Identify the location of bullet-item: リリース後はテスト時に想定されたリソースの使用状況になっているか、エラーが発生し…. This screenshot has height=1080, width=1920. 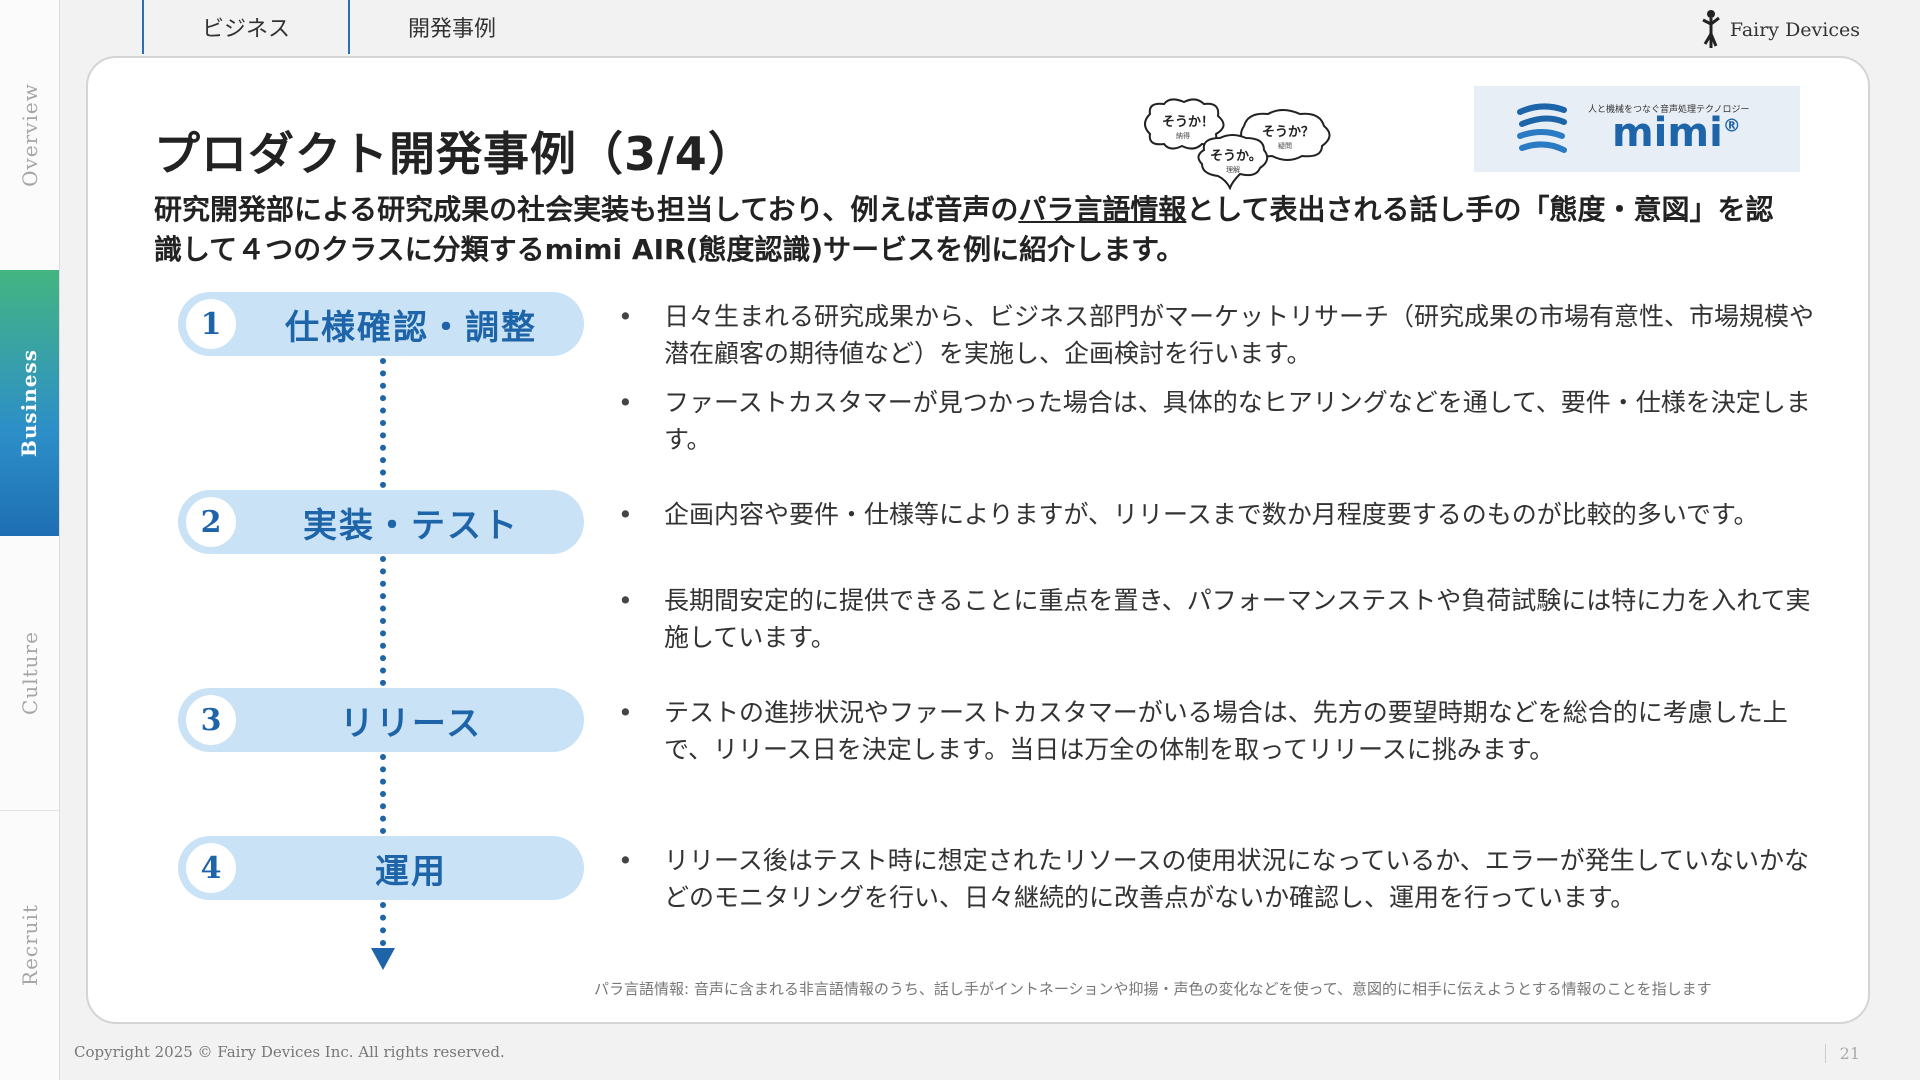
(1218, 879).